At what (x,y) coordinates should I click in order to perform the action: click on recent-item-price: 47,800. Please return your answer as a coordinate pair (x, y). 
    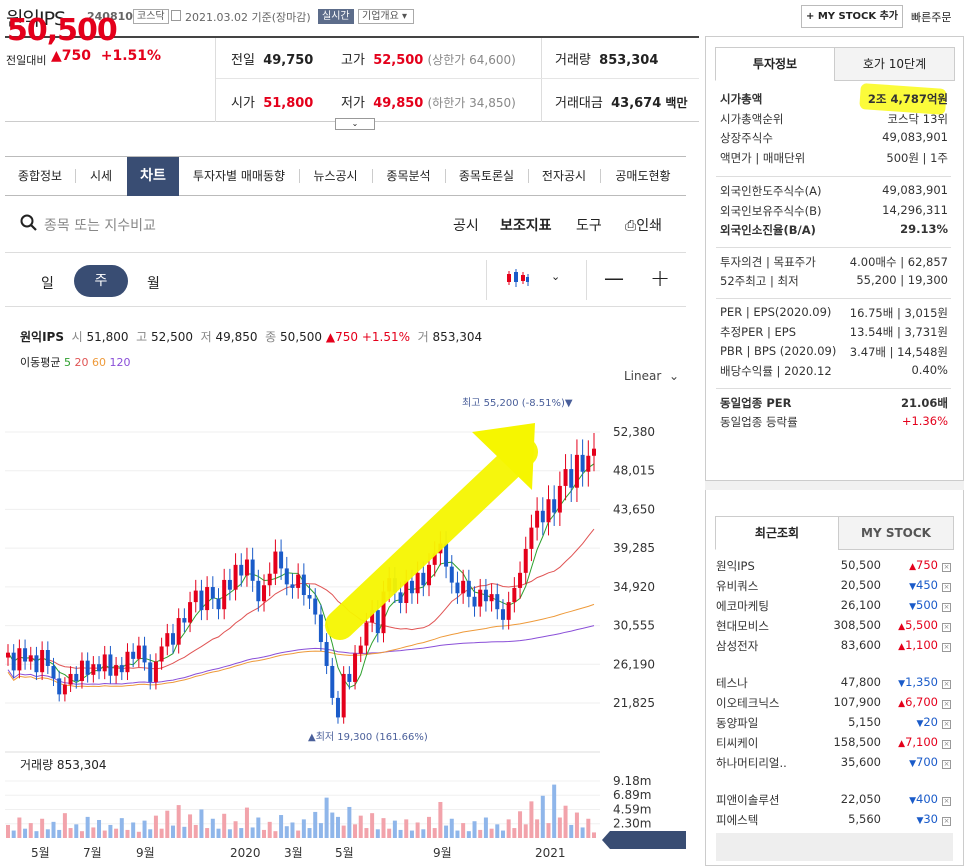
    Looking at the image, I should click on (860, 682).